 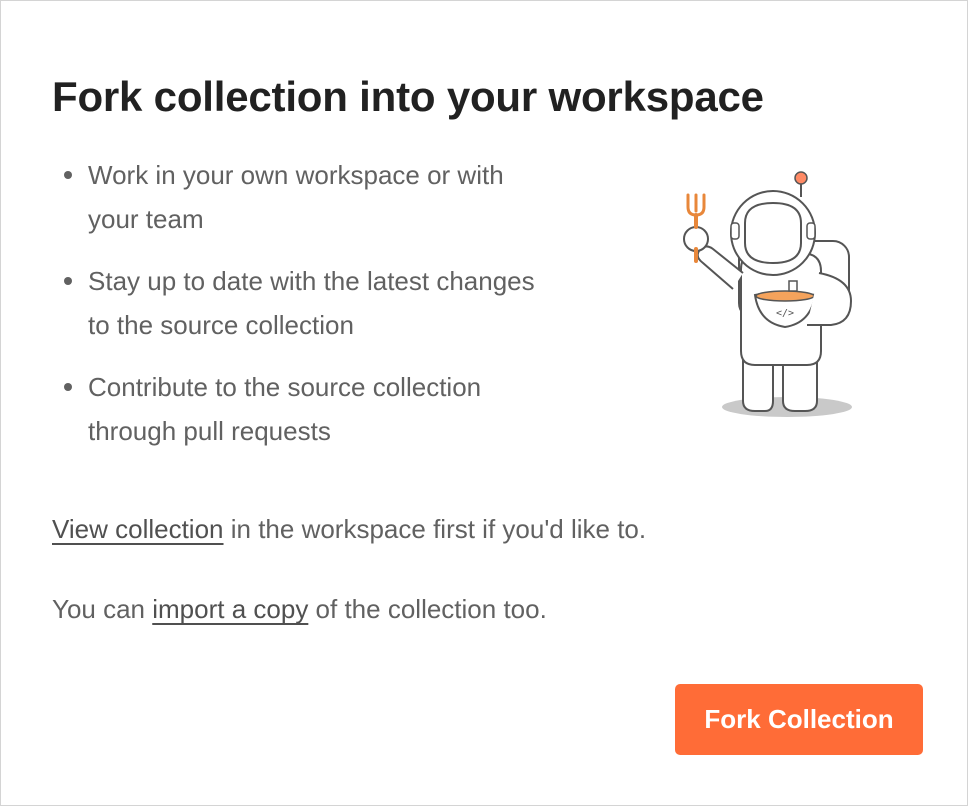 I want to click on view-collection-link: View collection, so click(x=138, y=529).